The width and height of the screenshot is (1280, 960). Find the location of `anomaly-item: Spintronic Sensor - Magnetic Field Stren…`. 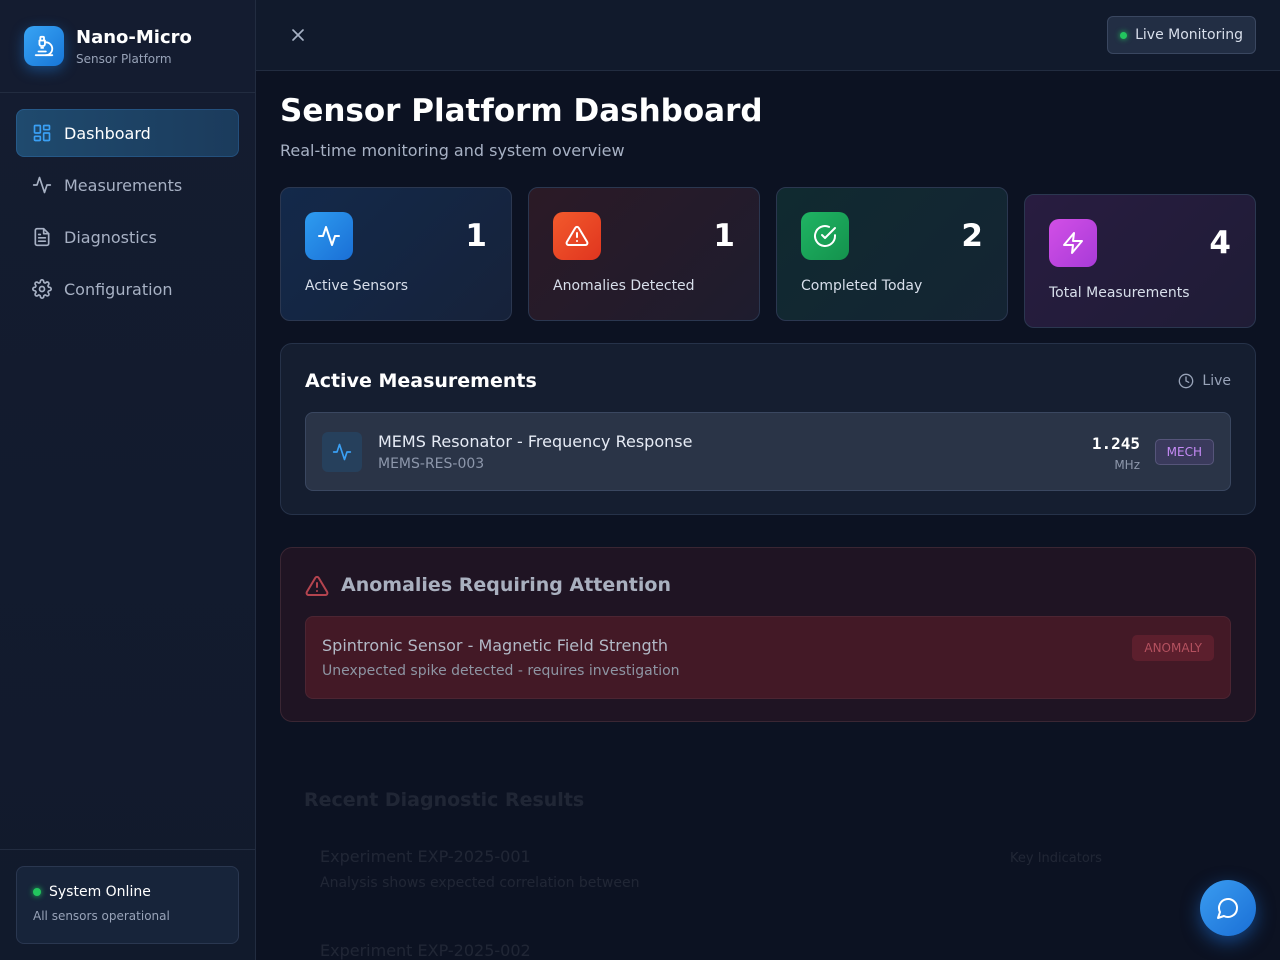

anomaly-item: Spintronic Sensor - Magnetic Field Stren… is located at coordinates (768, 657).